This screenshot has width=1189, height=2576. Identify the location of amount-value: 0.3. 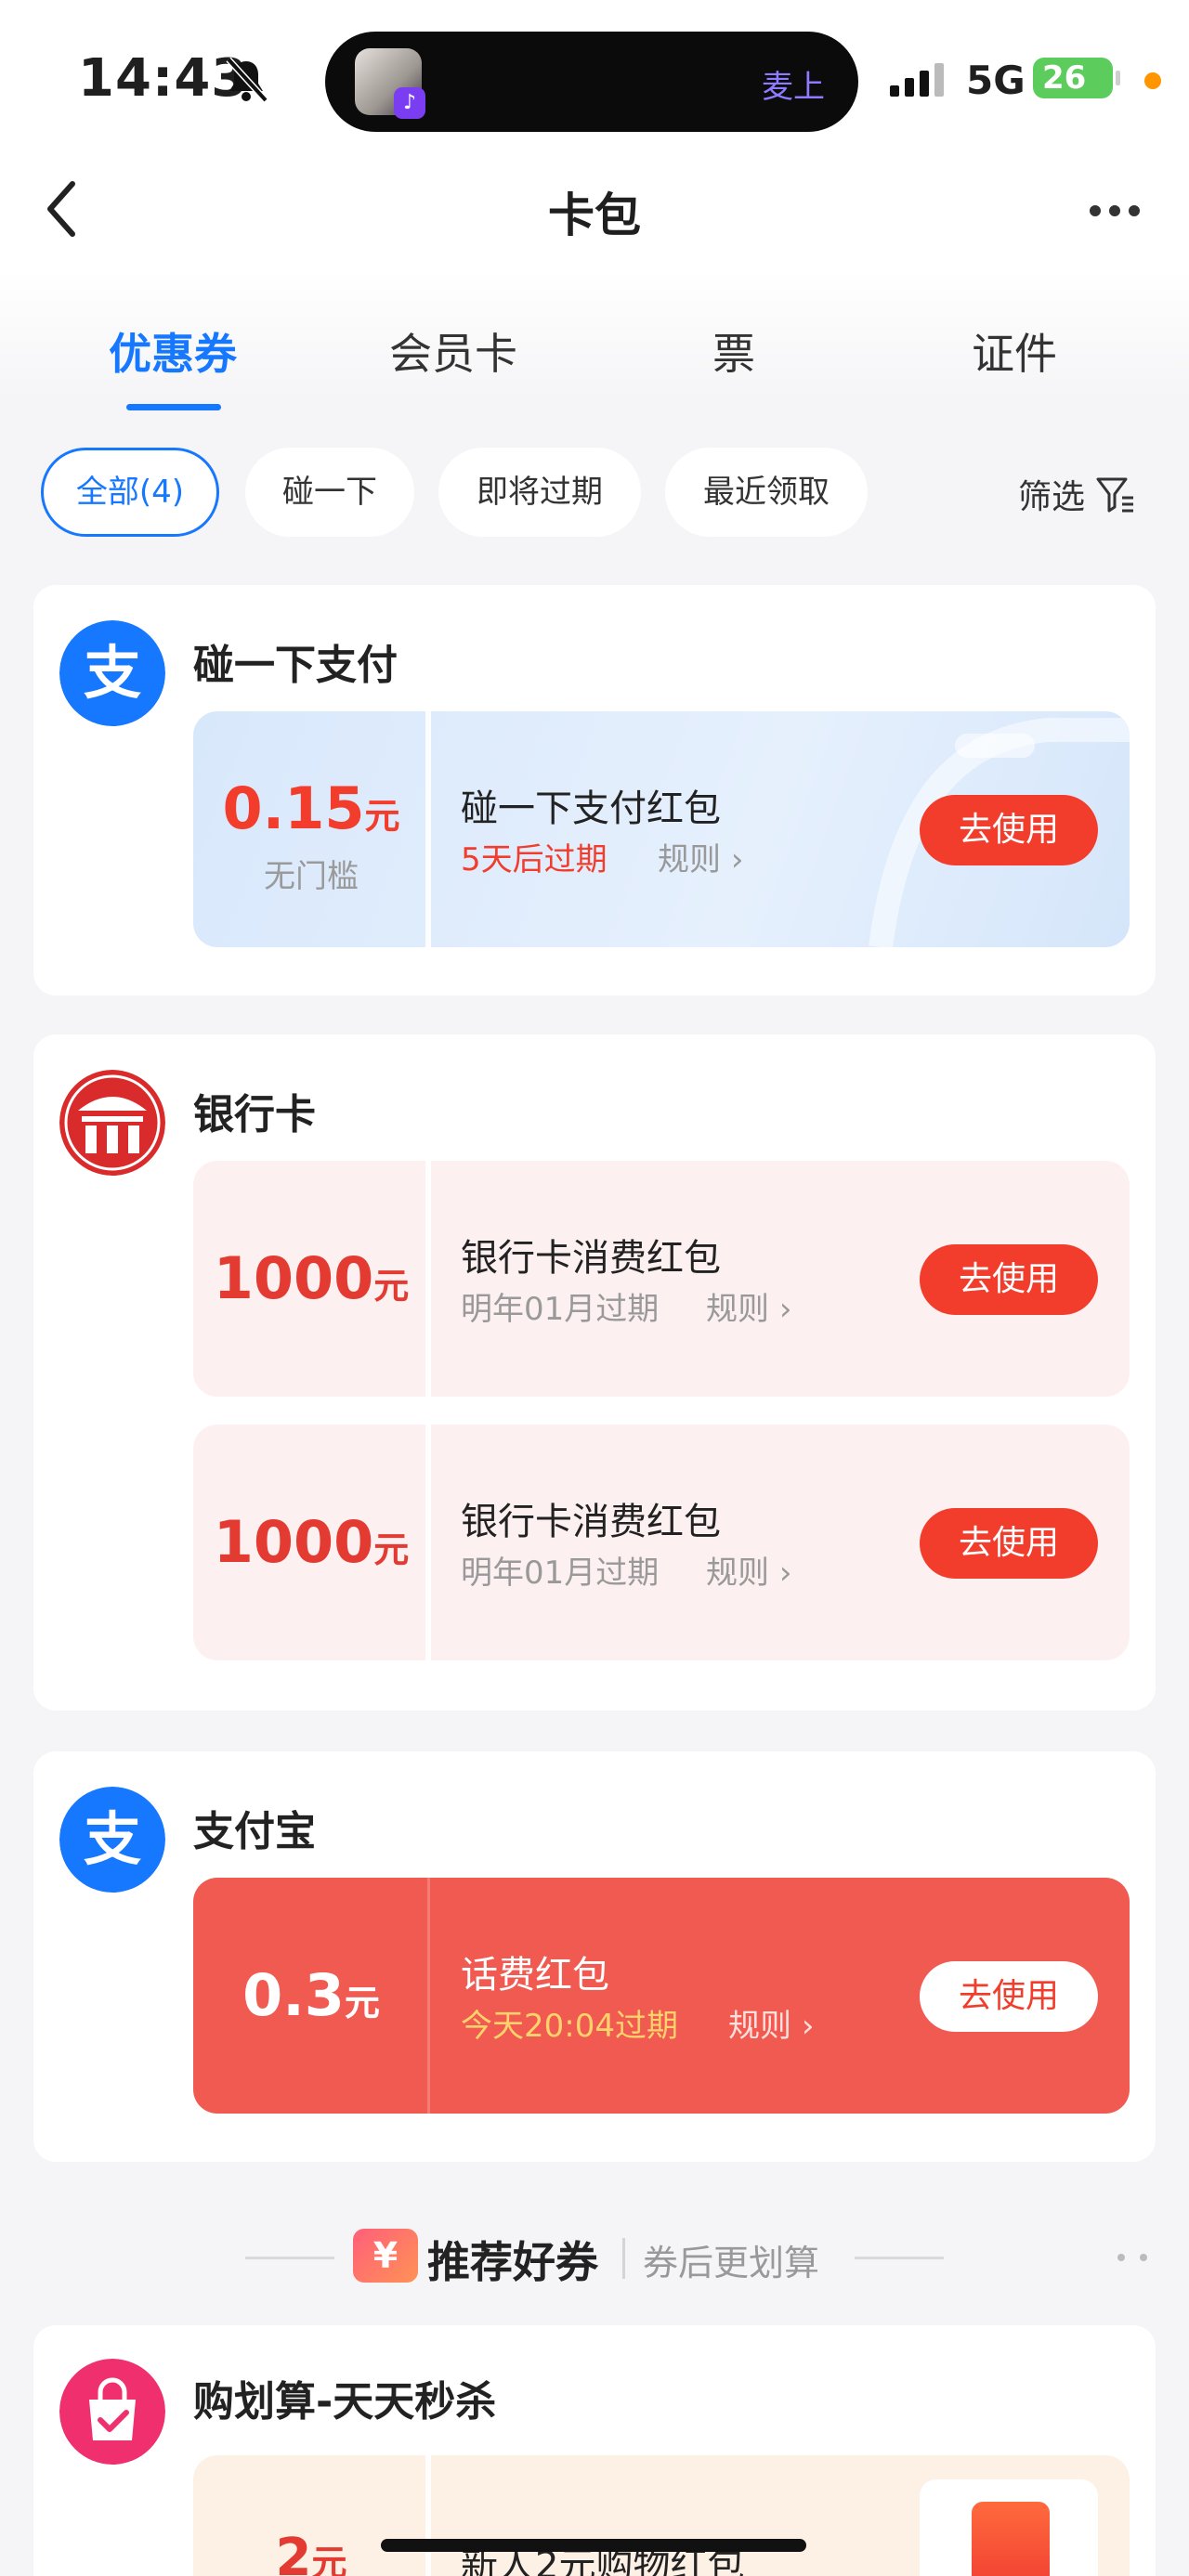
(293, 1995).